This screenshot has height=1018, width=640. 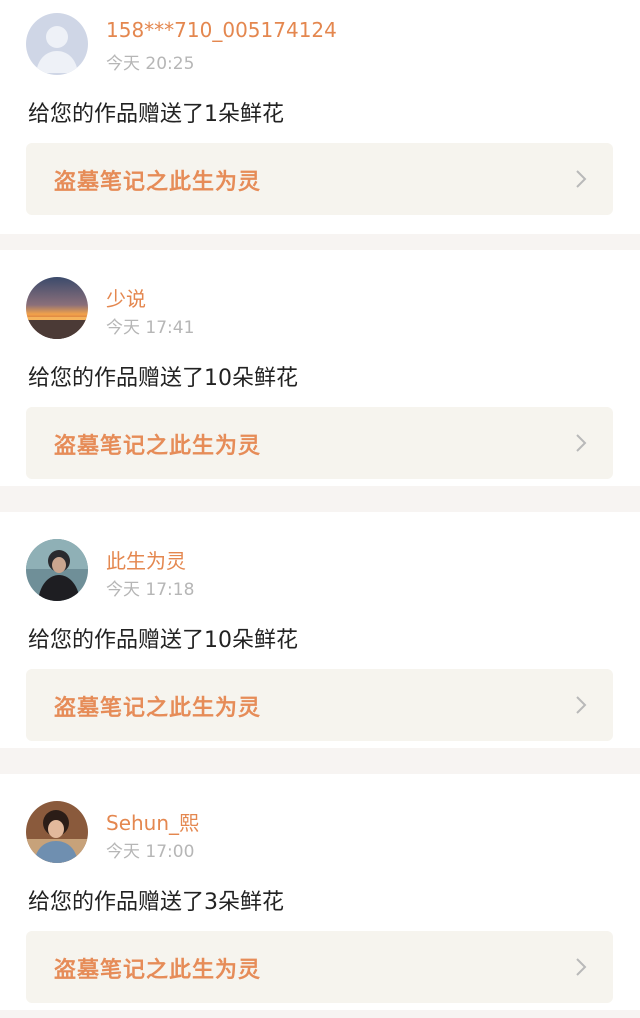 What do you see at coordinates (146, 559) in the screenshot?
I see `username: 此生为灵` at bounding box center [146, 559].